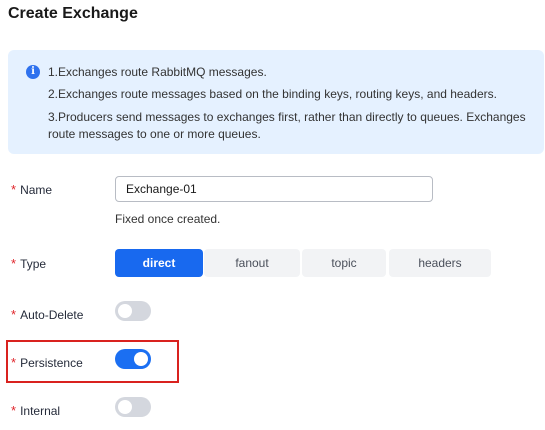 The height and width of the screenshot is (430, 545). What do you see at coordinates (36, 190) in the screenshot?
I see `name-label-text: Name` at bounding box center [36, 190].